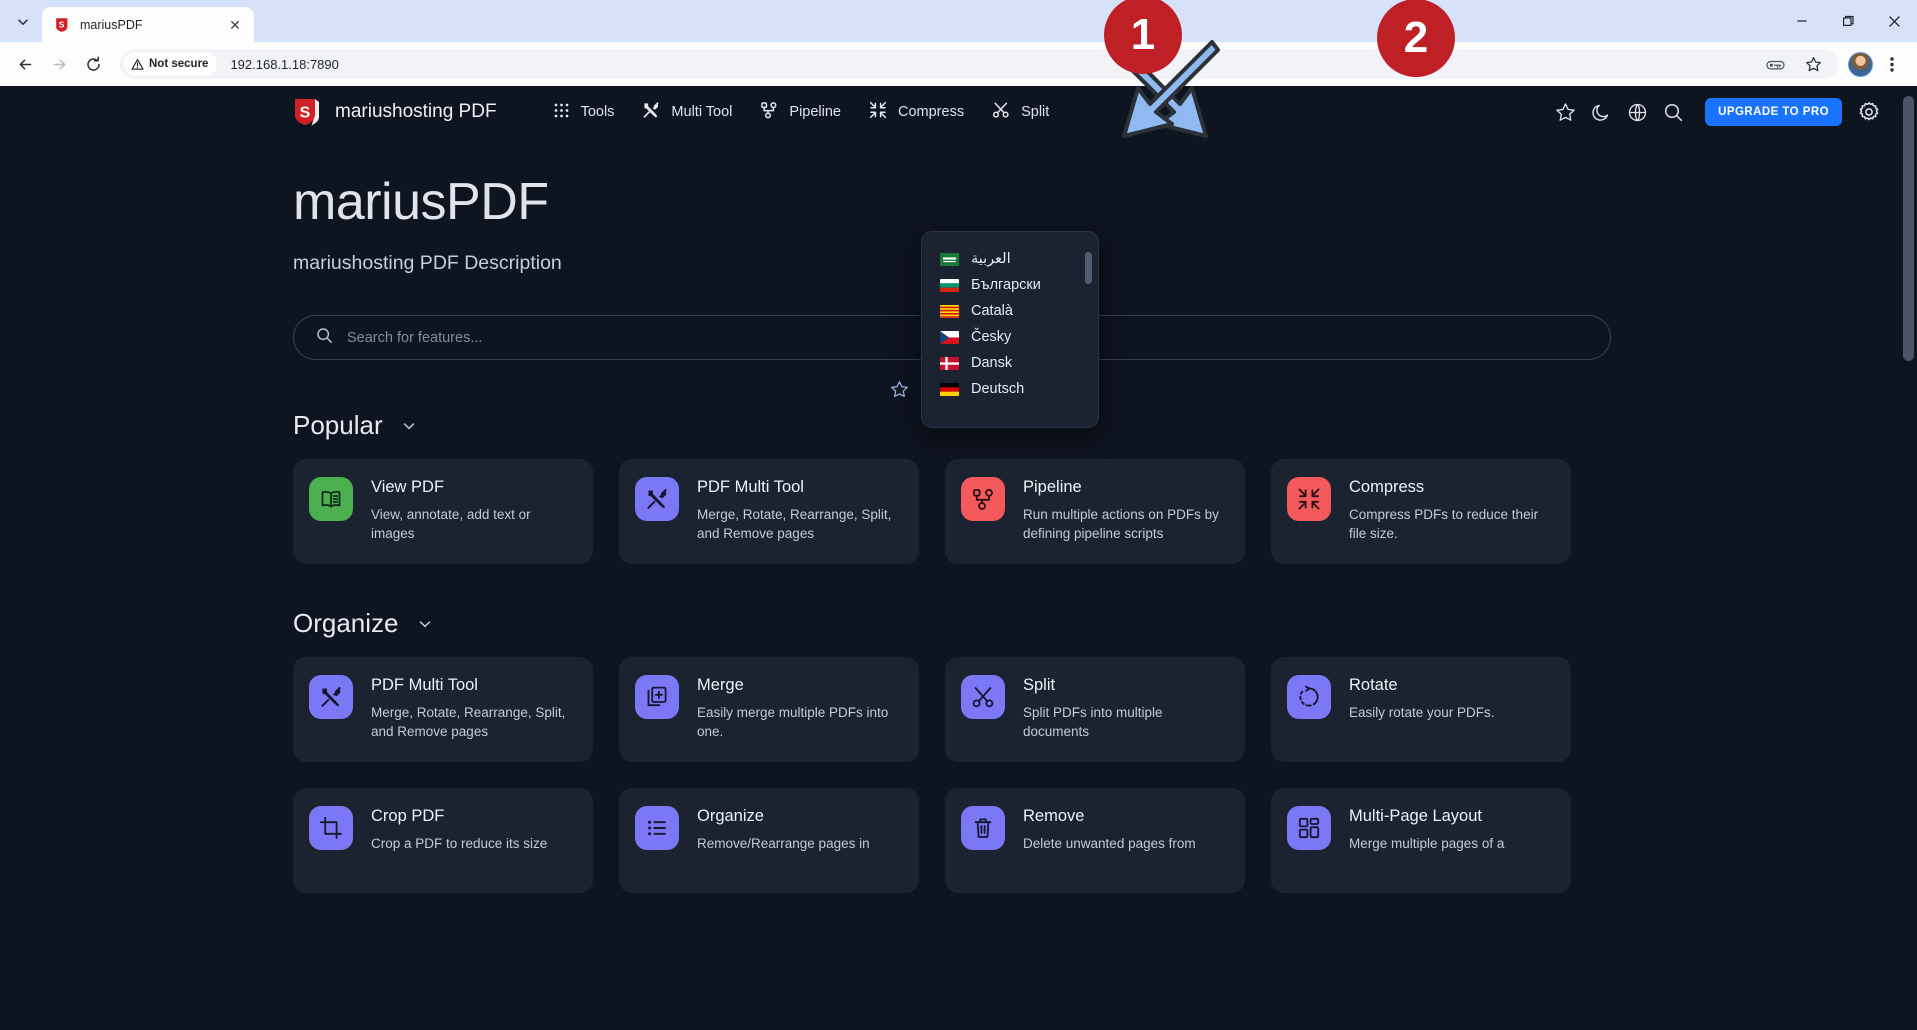 Image resolution: width=1917 pixels, height=1030 pixels. Describe the element at coordinates (137, 64) in the screenshot. I see `warning-triangle-icon` at that location.